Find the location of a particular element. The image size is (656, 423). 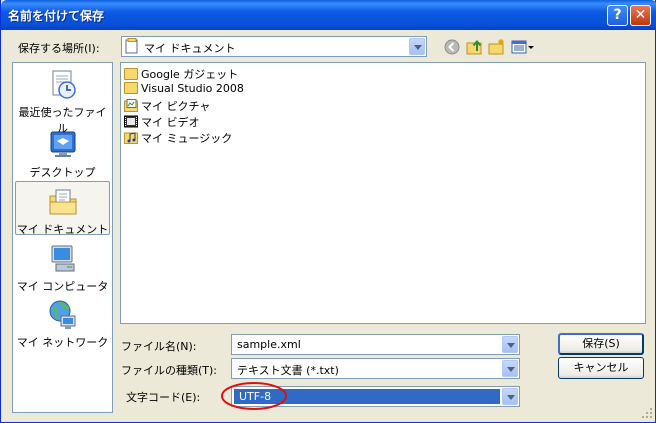

back-icon is located at coordinates (452, 47).